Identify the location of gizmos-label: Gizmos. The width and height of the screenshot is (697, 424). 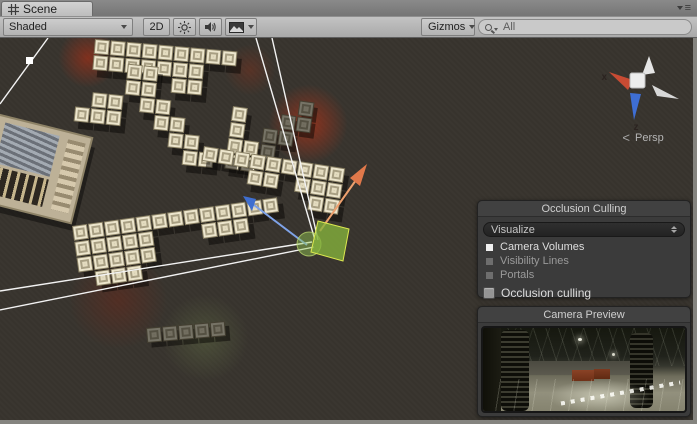
(447, 27).